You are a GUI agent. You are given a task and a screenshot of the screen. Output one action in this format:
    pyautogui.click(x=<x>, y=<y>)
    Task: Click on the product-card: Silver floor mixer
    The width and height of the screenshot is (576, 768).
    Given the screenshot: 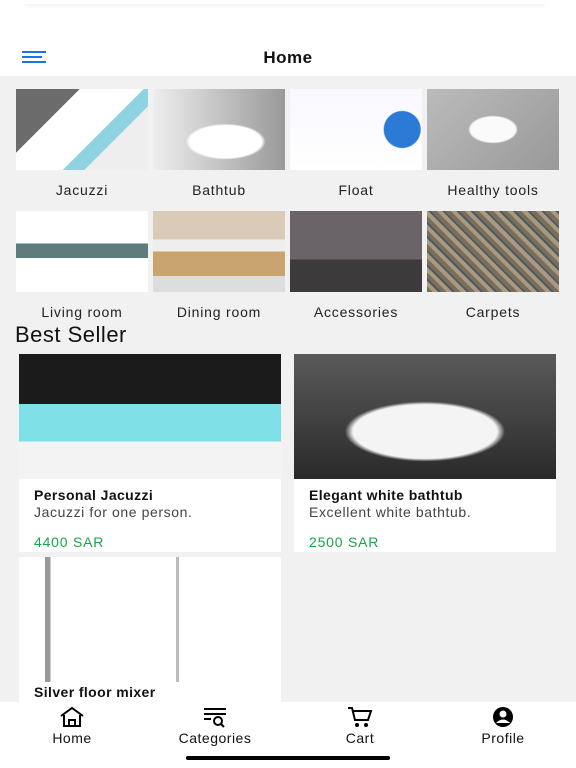 What is the action you would take?
    pyautogui.click(x=150, y=632)
    